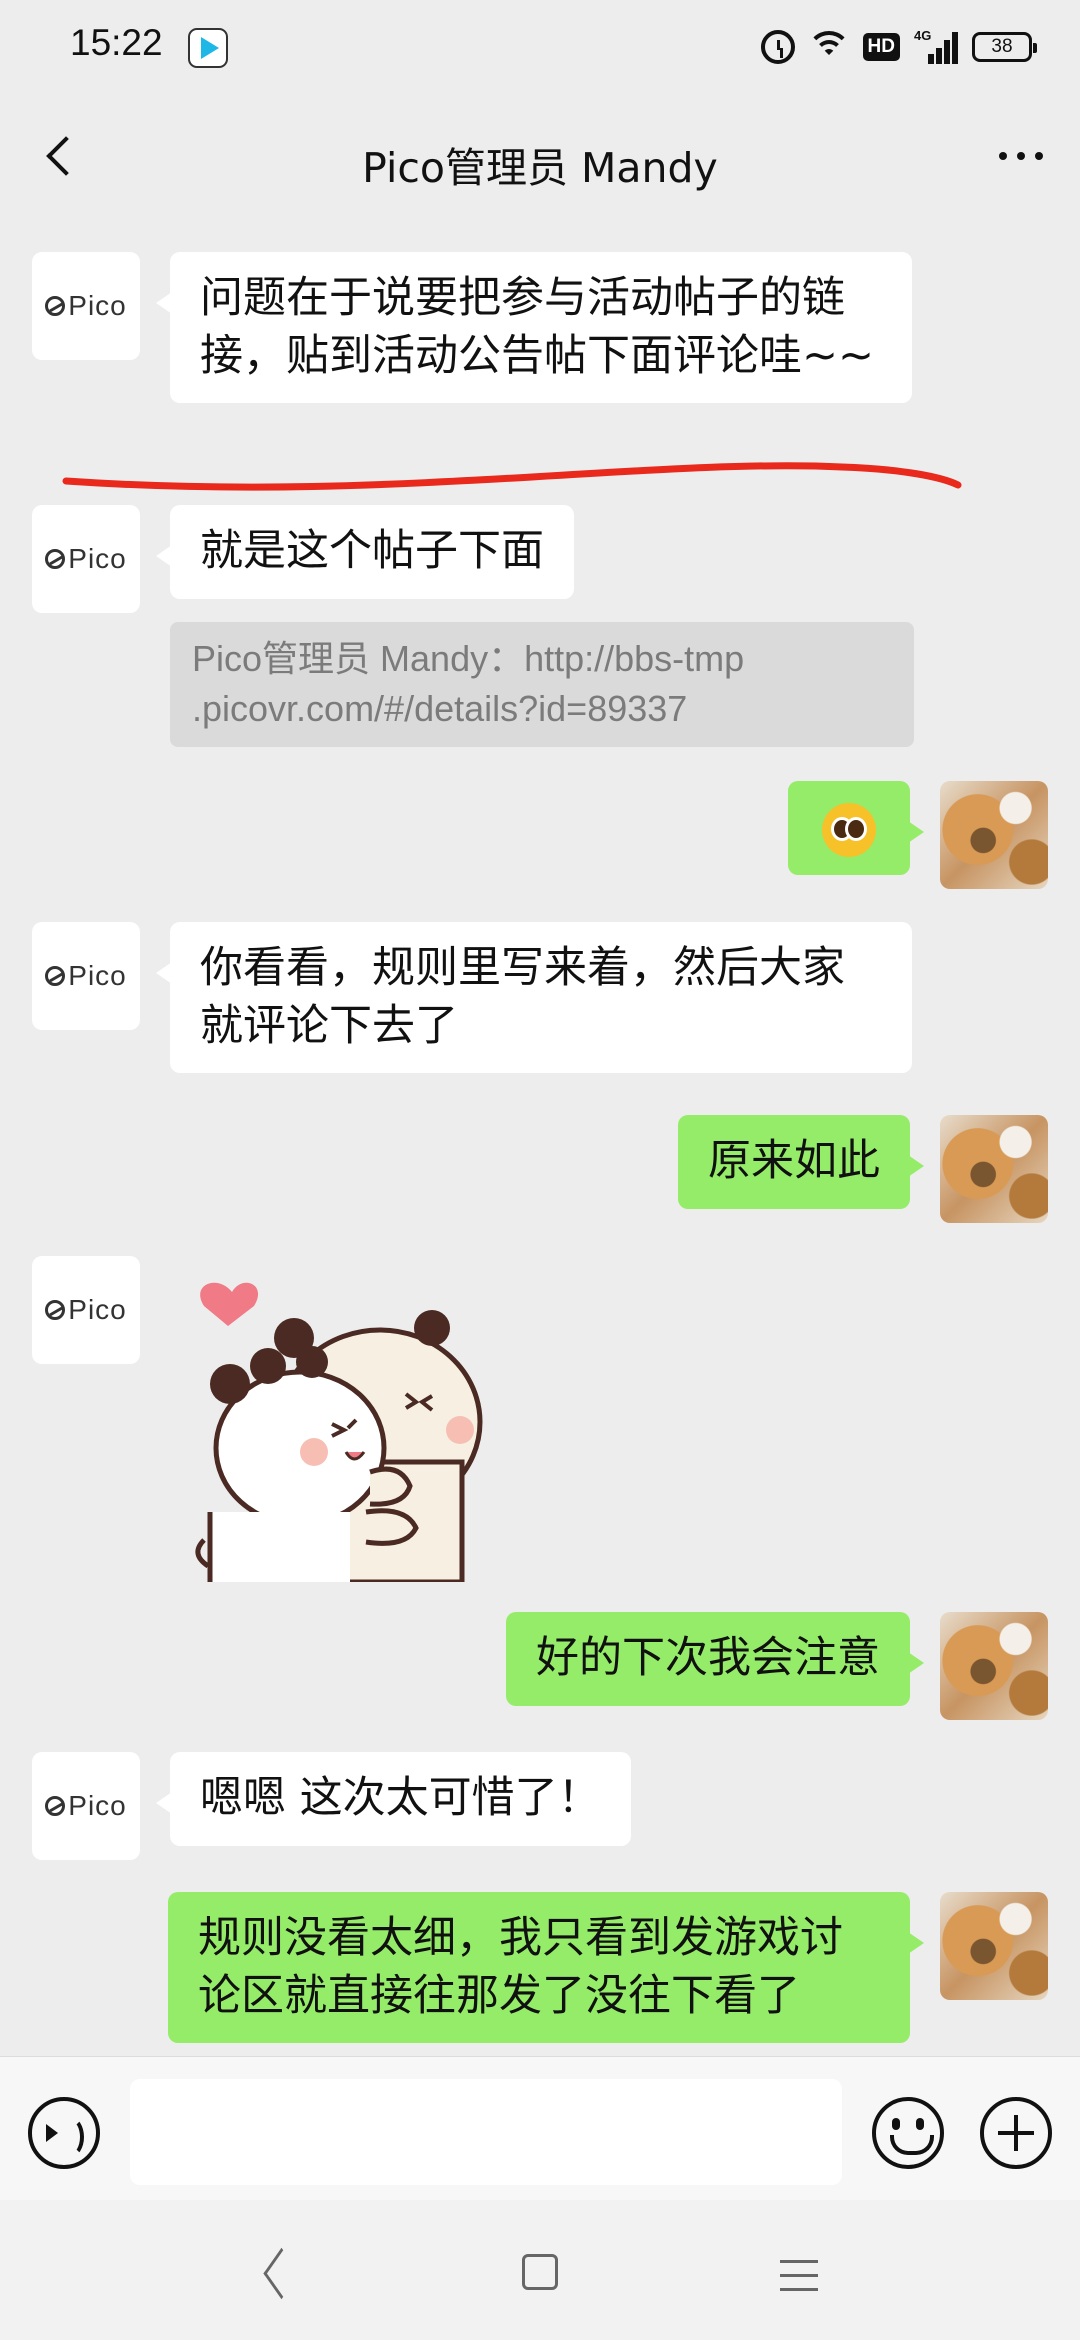 Image resolution: width=1080 pixels, height=2340 pixels. Describe the element at coordinates (534, 998) in the screenshot. I see `message-bubble-incoming: 你看看，规则里写来着，然后大家就评论下去了` at that location.